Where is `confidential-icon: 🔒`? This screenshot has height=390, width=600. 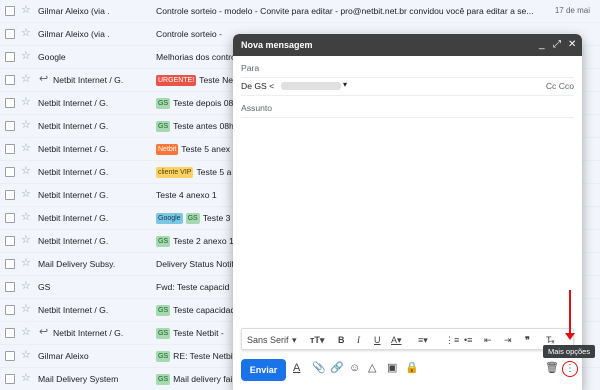 confidential-icon: 🔒 is located at coordinates (412, 368).